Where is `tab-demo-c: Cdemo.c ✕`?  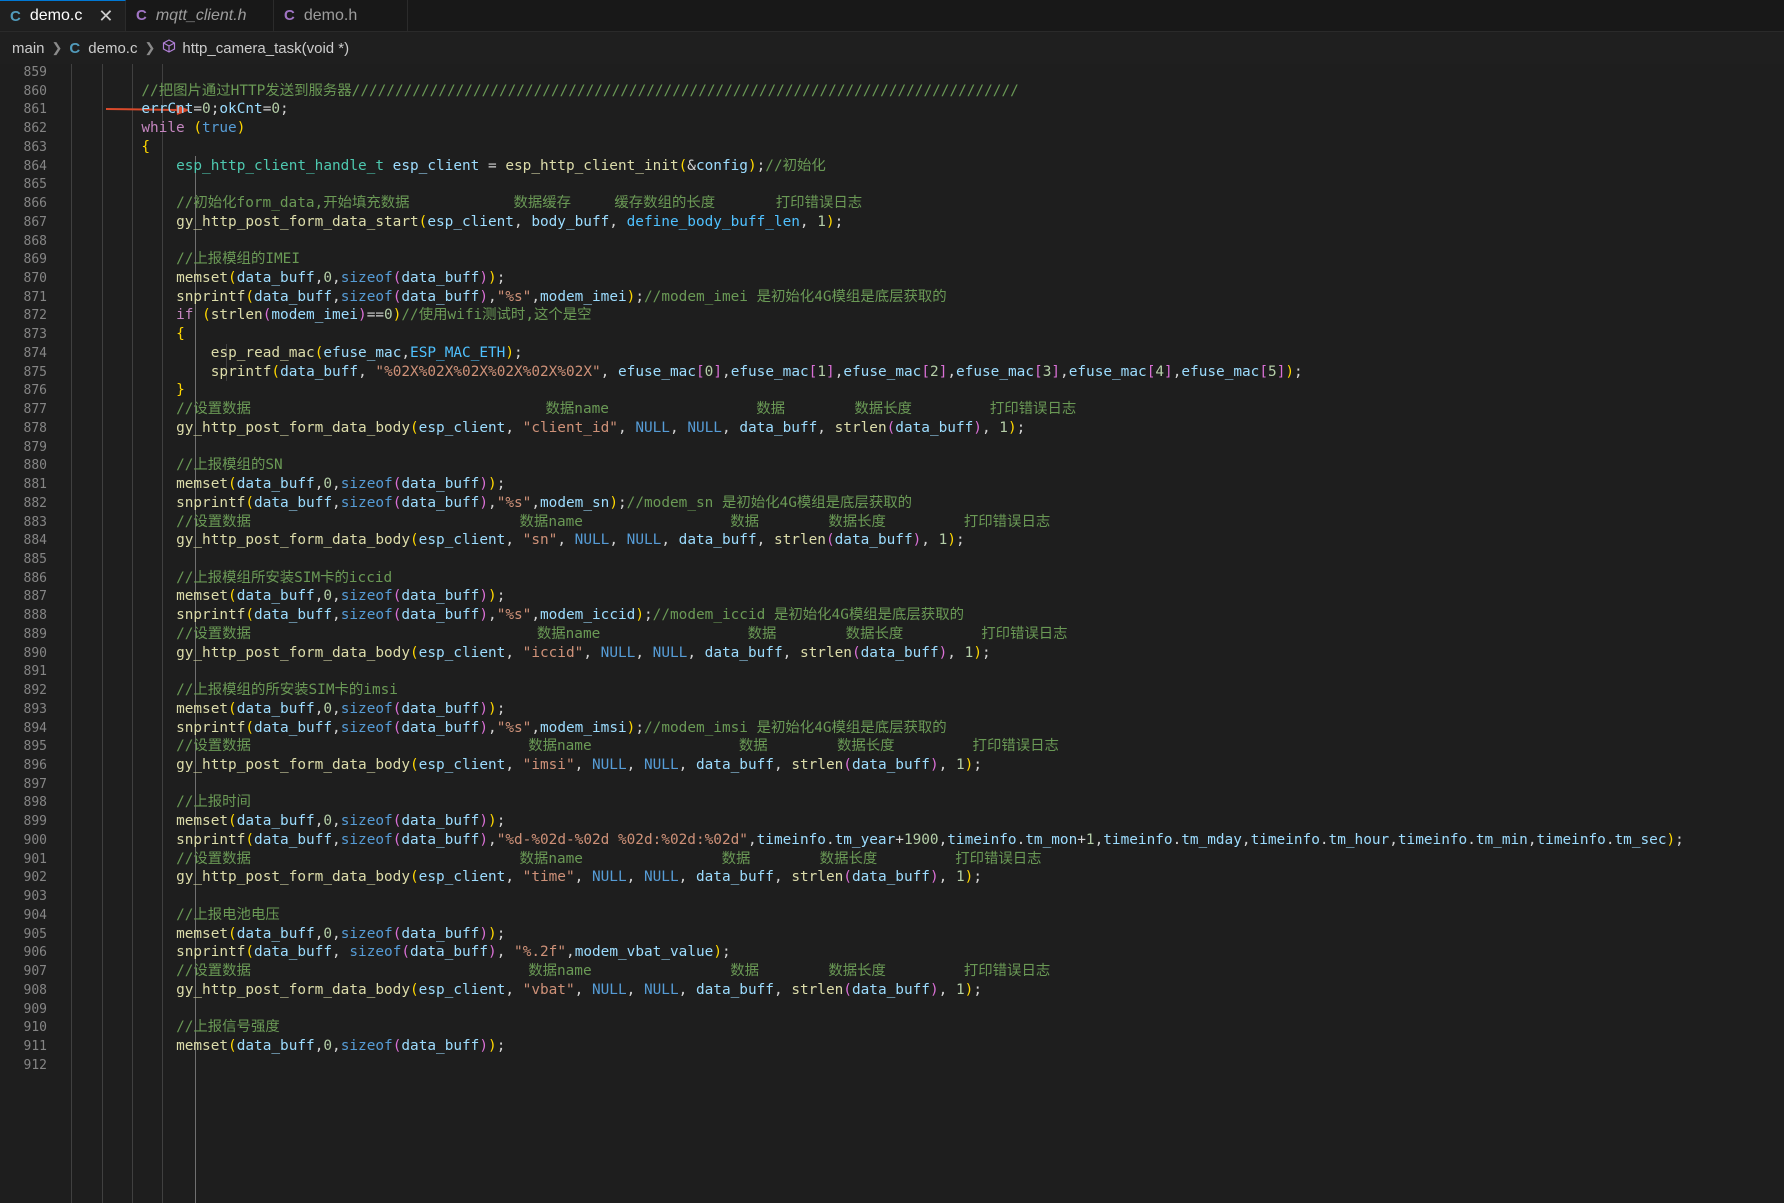 tab-demo-c: Cdemo.c ✕ is located at coordinates (63, 15).